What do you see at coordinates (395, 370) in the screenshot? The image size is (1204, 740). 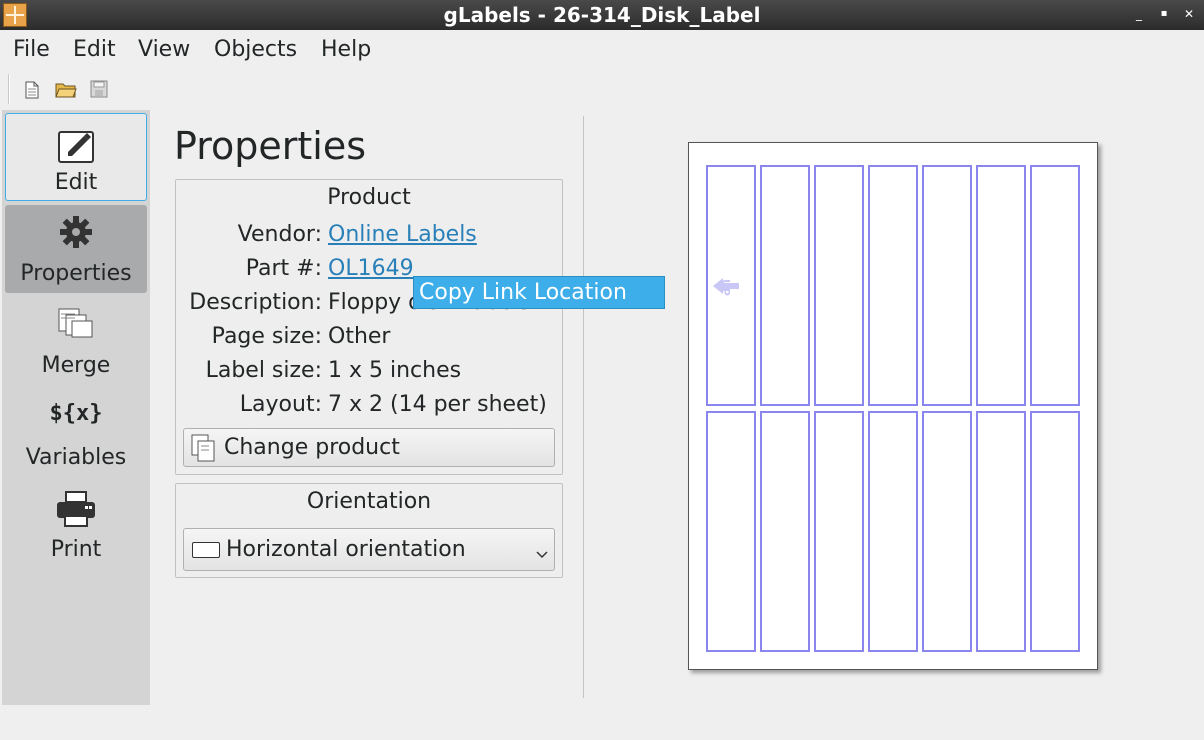 I see `label-size-value: 1 x 5 inches` at bounding box center [395, 370].